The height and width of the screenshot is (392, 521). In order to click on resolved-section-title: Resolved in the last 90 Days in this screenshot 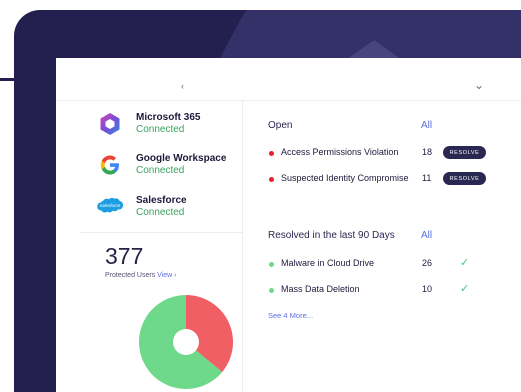, I will do `click(331, 235)`.